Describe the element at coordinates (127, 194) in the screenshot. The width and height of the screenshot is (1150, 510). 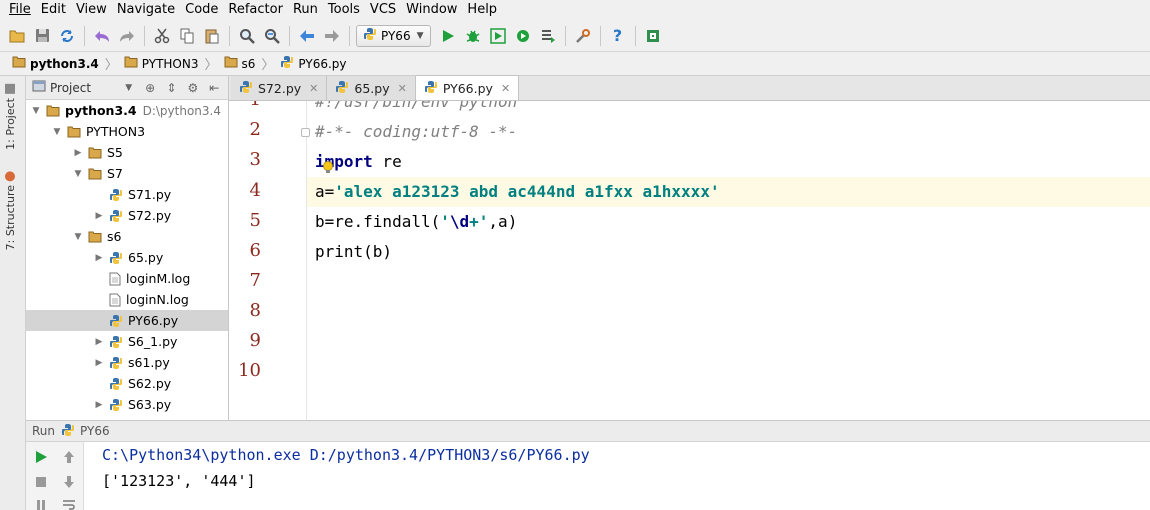
I see `tree-item: S71.py` at that location.